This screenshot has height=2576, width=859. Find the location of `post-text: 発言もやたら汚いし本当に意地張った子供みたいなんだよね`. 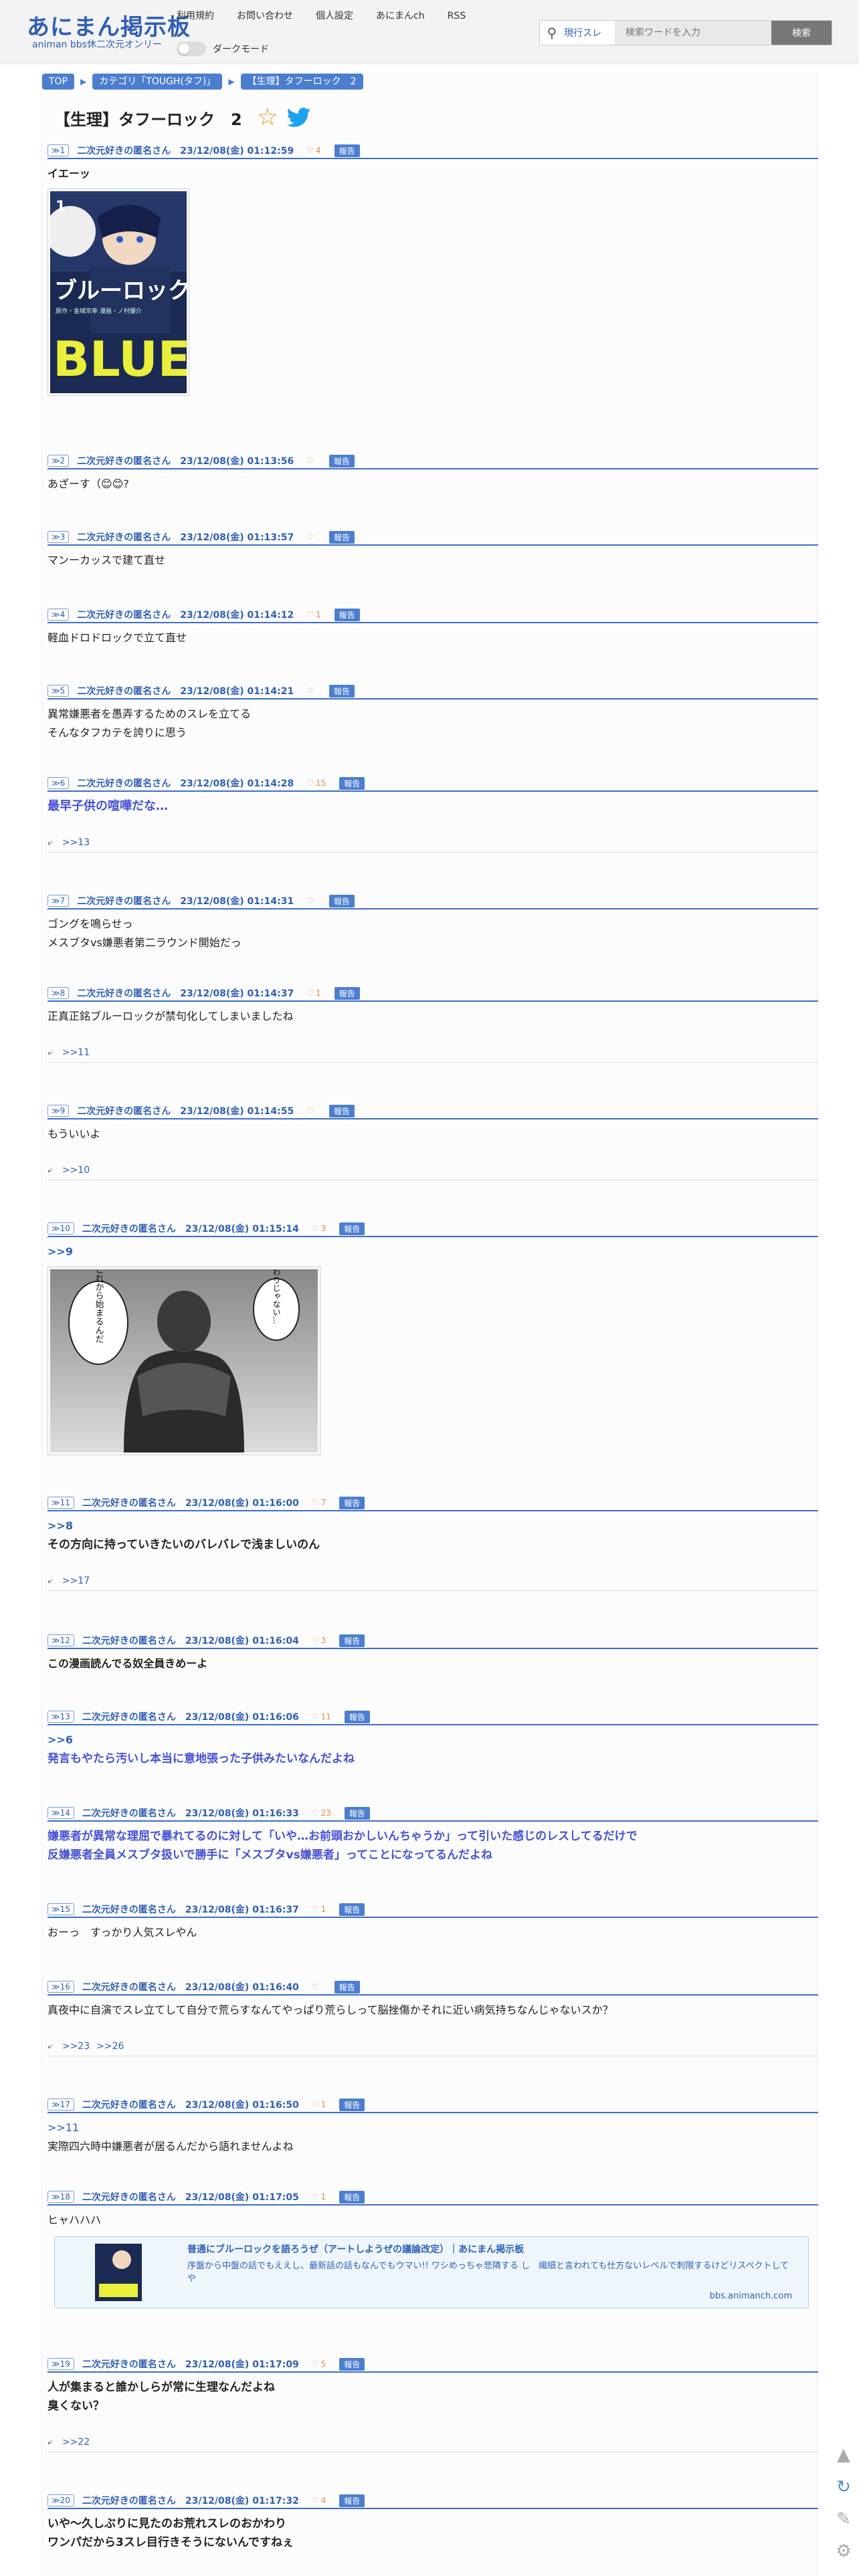

post-text: 発言もやたら汚いし本当に意地張った子供みたいなんだよね is located at coordinates (201, 1758).